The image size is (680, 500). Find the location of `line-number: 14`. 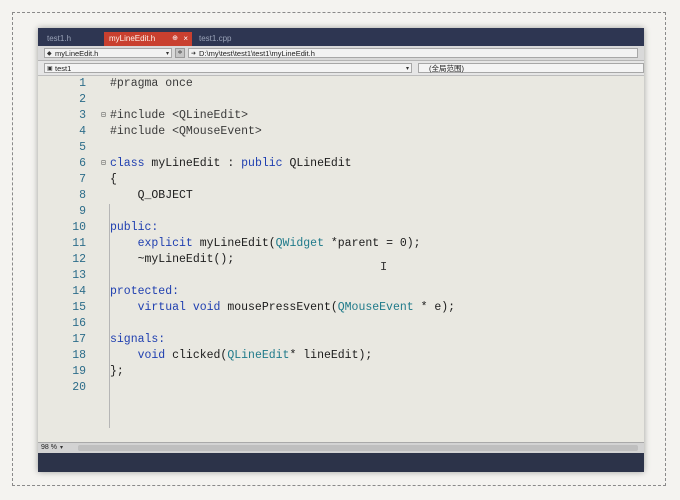

line-number: 14 is located at coordinates (79, 291).